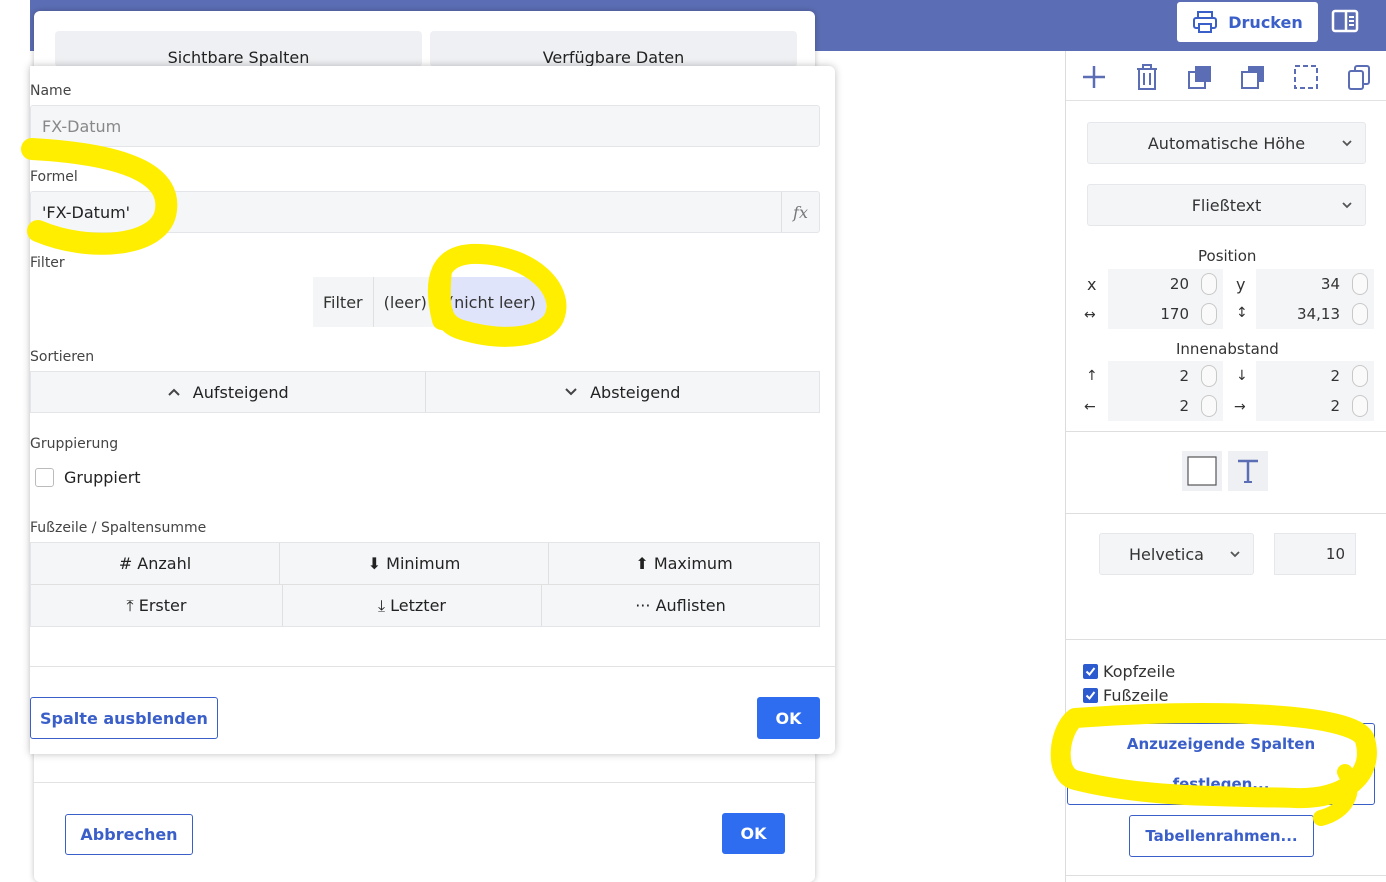 The height and width of the screenshot is (882, 1386). I want to click on background-ok-button: OK, so click(753, 833).